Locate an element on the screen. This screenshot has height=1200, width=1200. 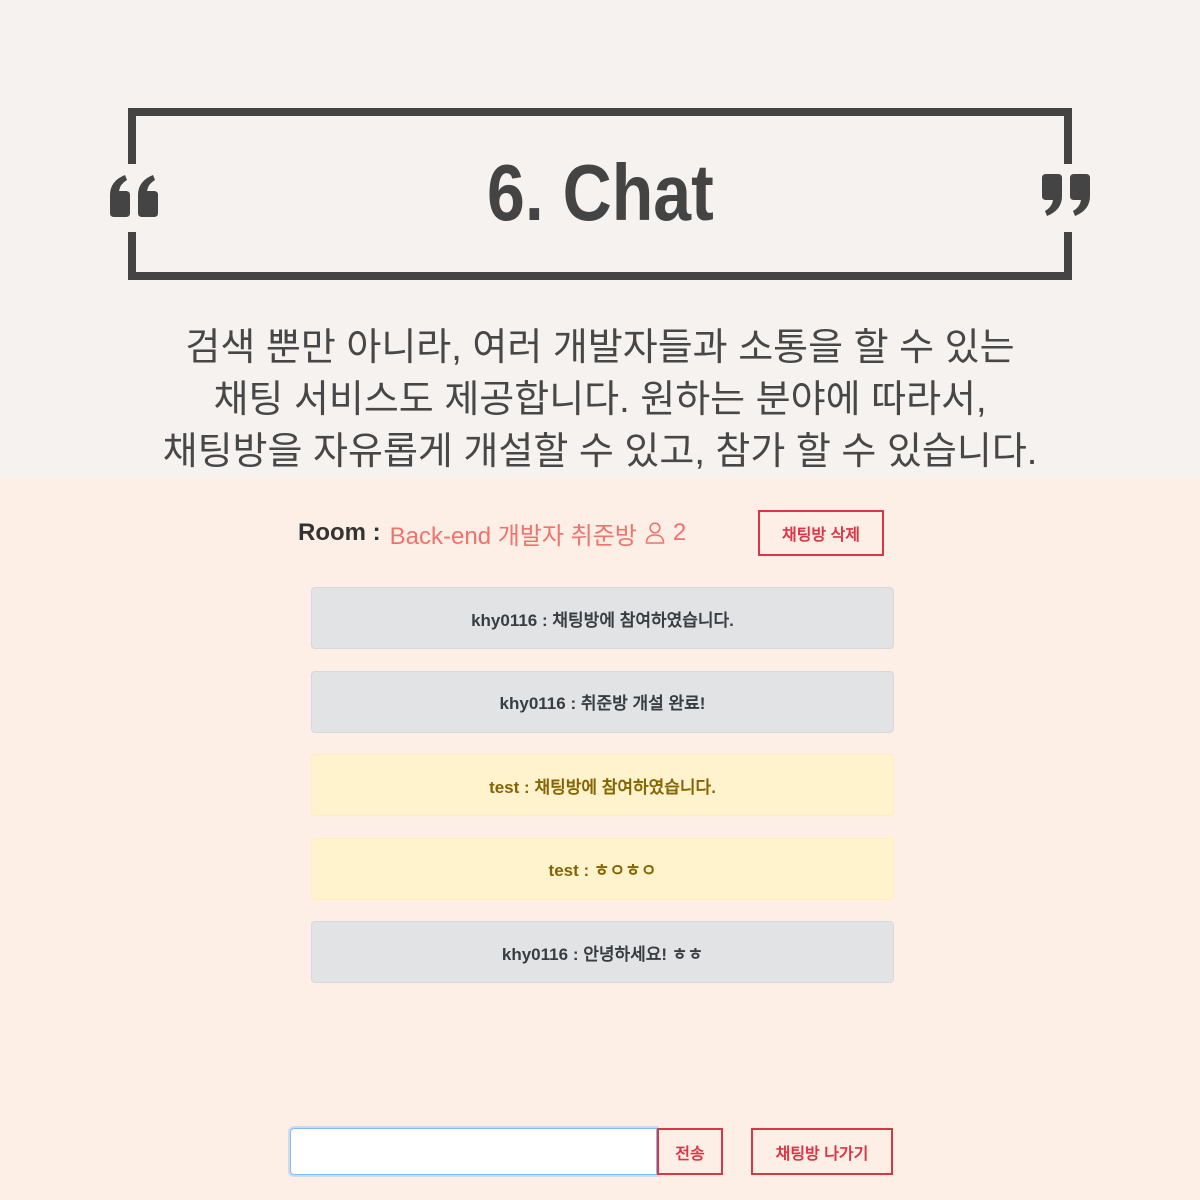
frame-right-lower-bar is located at coordinates (1068, 256).